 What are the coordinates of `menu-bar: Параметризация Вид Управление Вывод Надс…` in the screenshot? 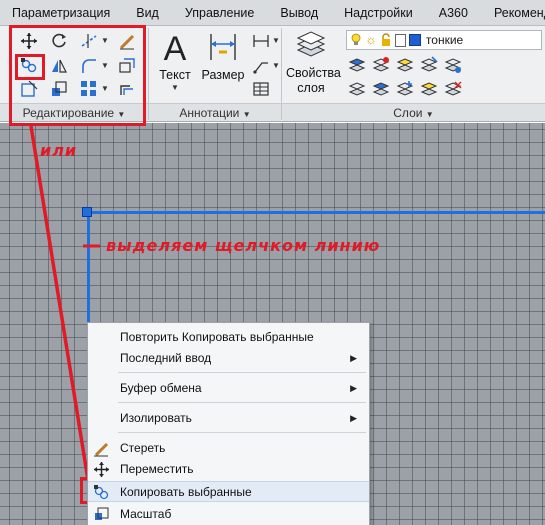 It's located at (272, 13).